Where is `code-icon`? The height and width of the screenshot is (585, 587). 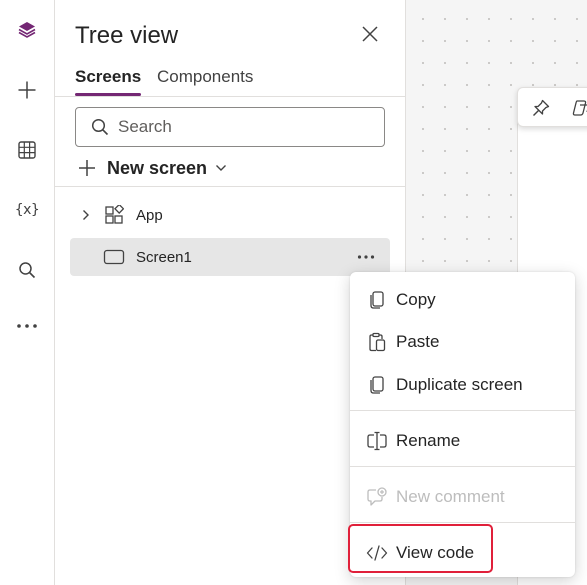
code-icon is located at coordinates (377, 553).